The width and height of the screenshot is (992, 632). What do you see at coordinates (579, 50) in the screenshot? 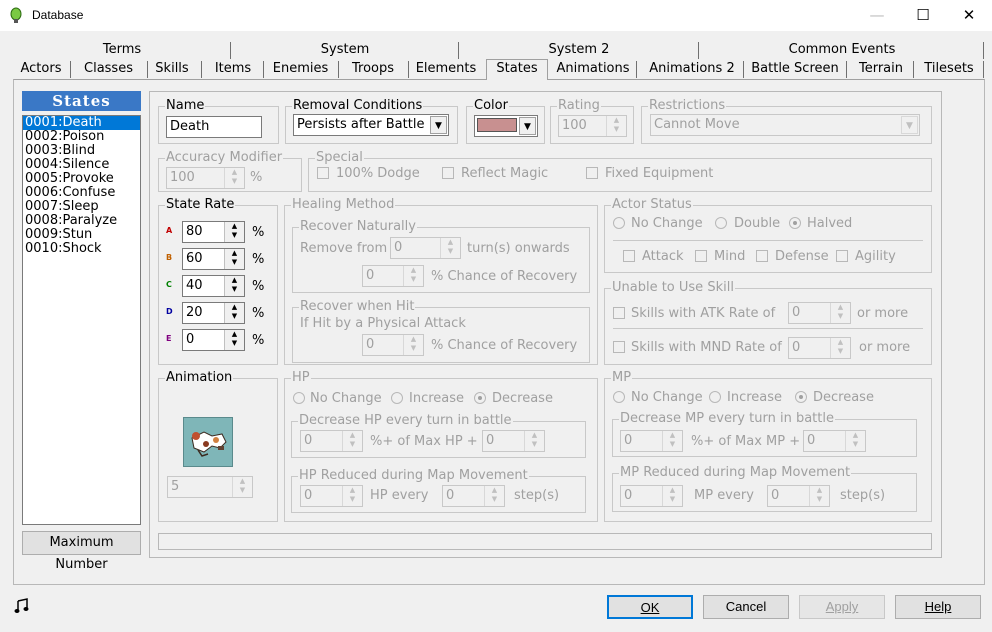
I see `tab-system-2: System 2` at bounding box center [579, 50].